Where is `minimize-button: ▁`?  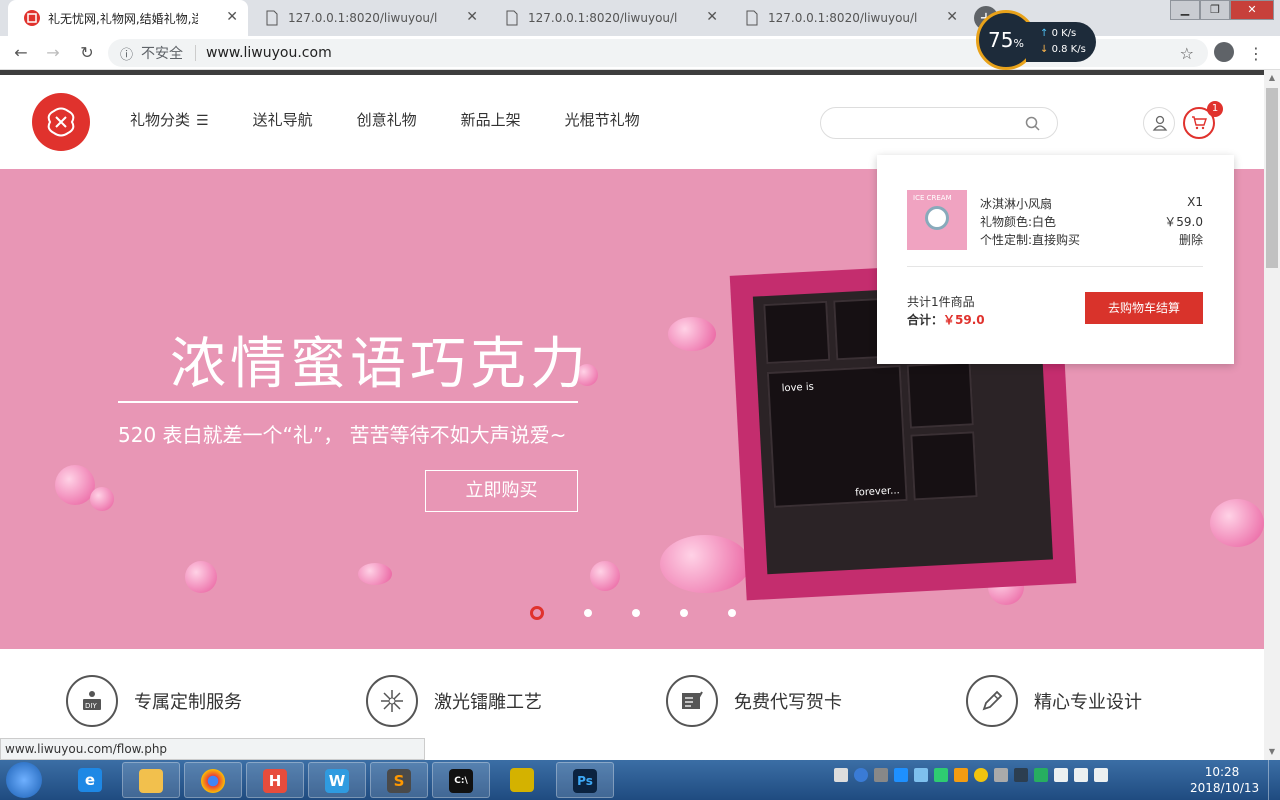
minimize-button: ▁ is located at coordinates (1185, 10).